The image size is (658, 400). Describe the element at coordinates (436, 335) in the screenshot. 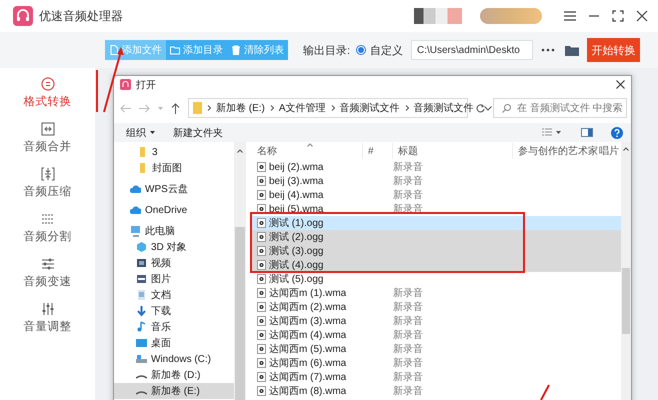

I see `file-row: 达闻西m (4).wma 新录音` at that location.